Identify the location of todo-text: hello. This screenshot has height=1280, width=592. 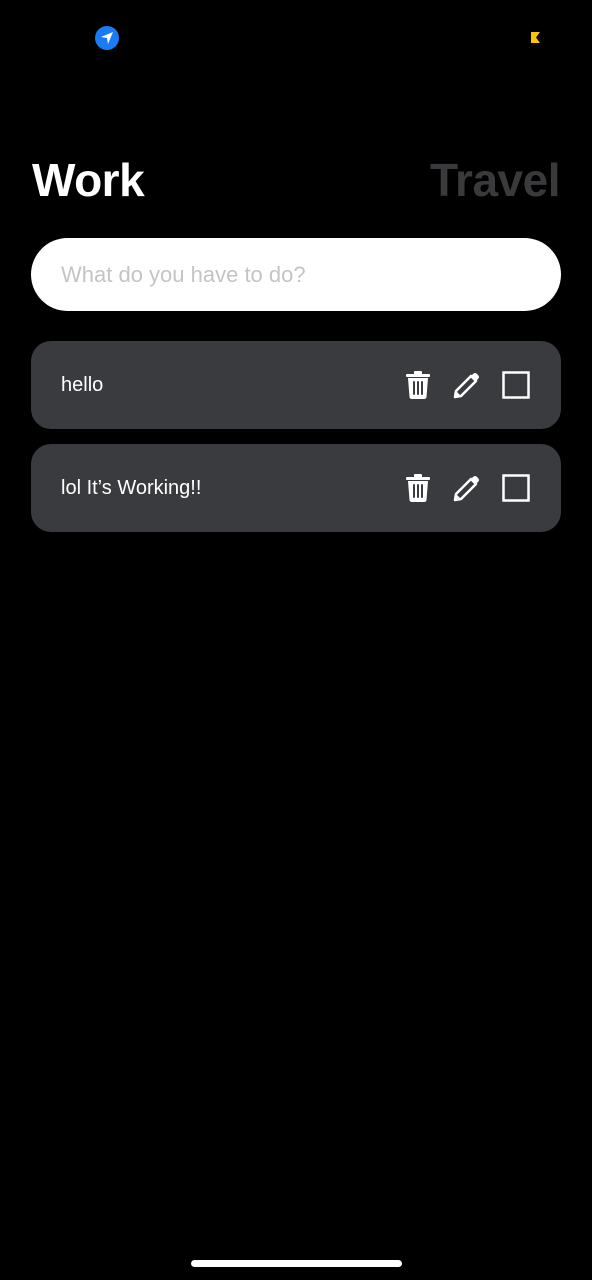
(82, 384).